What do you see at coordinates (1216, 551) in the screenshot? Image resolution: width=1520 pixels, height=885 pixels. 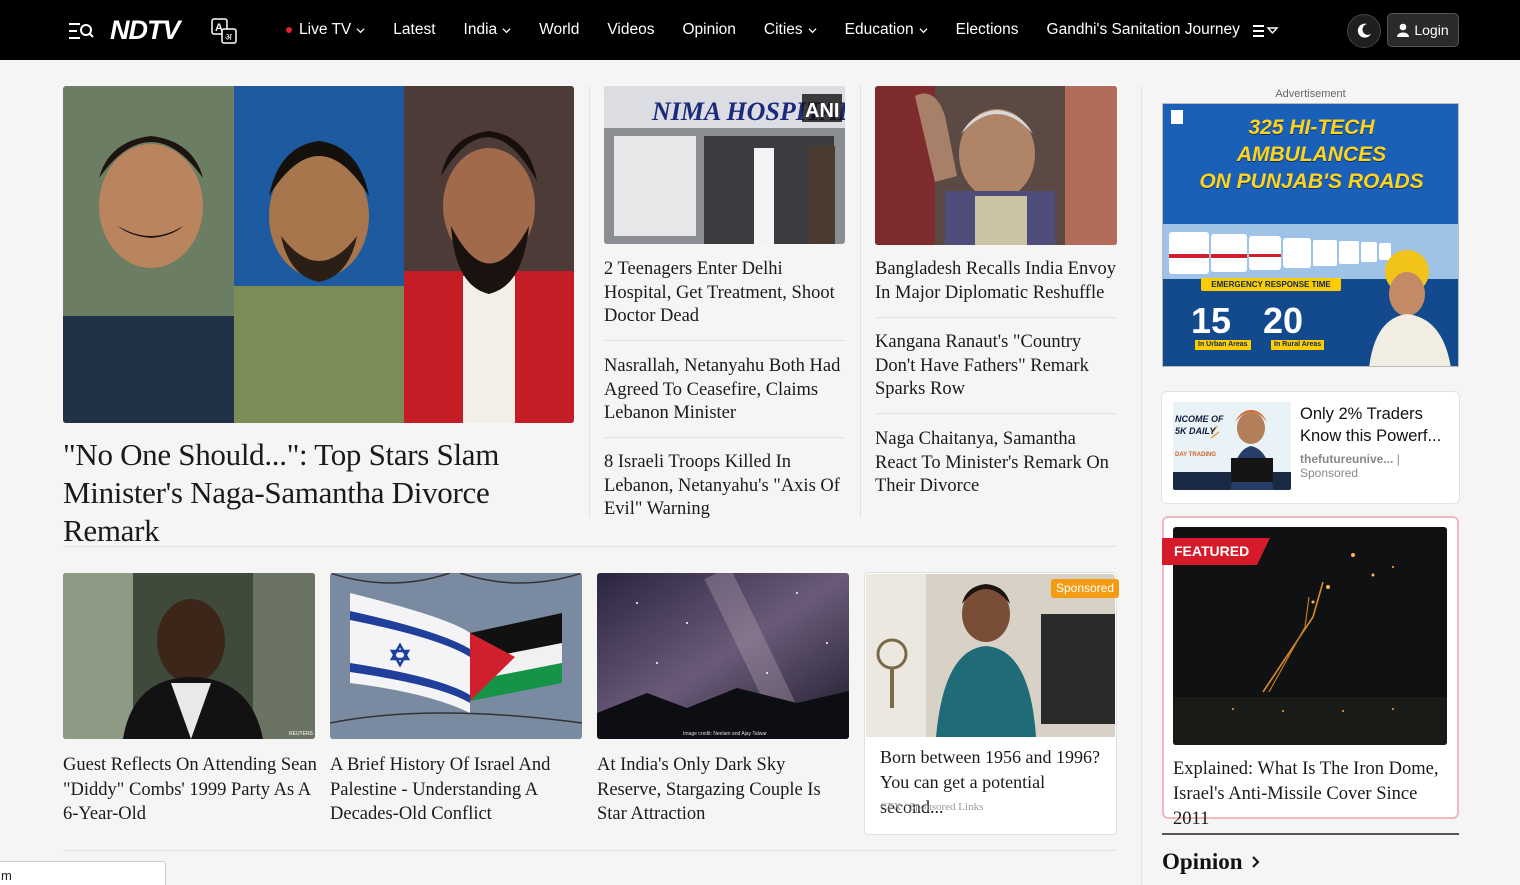 I see `featured-badge: FEATURED` at bounding box center [1216, 551].